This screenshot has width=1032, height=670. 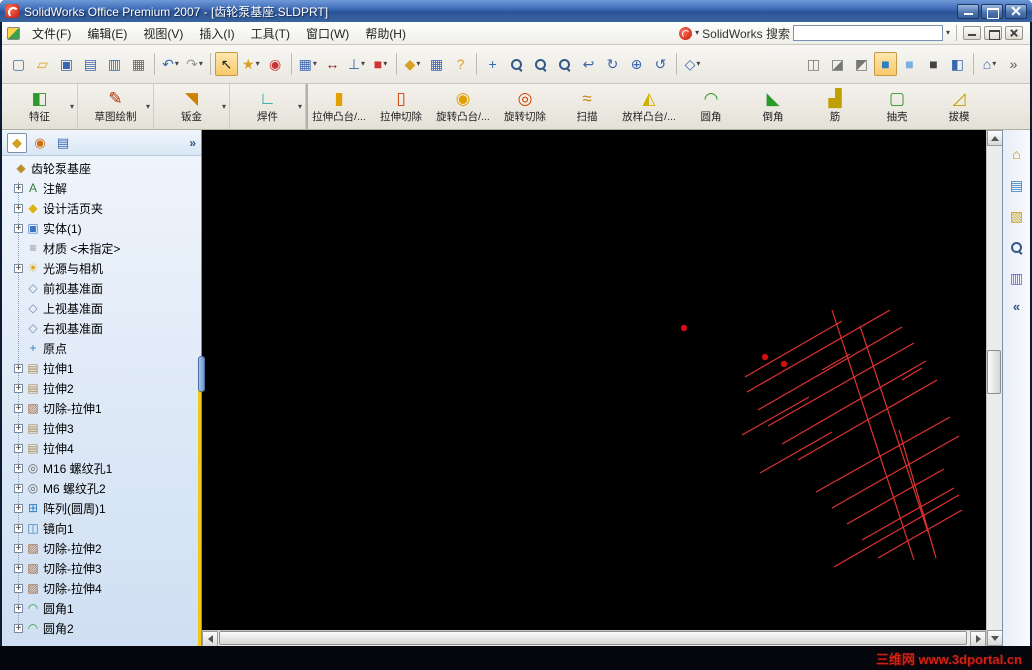 I want to click on menu-item-3: 插入(I), so click(x=216, y=33).